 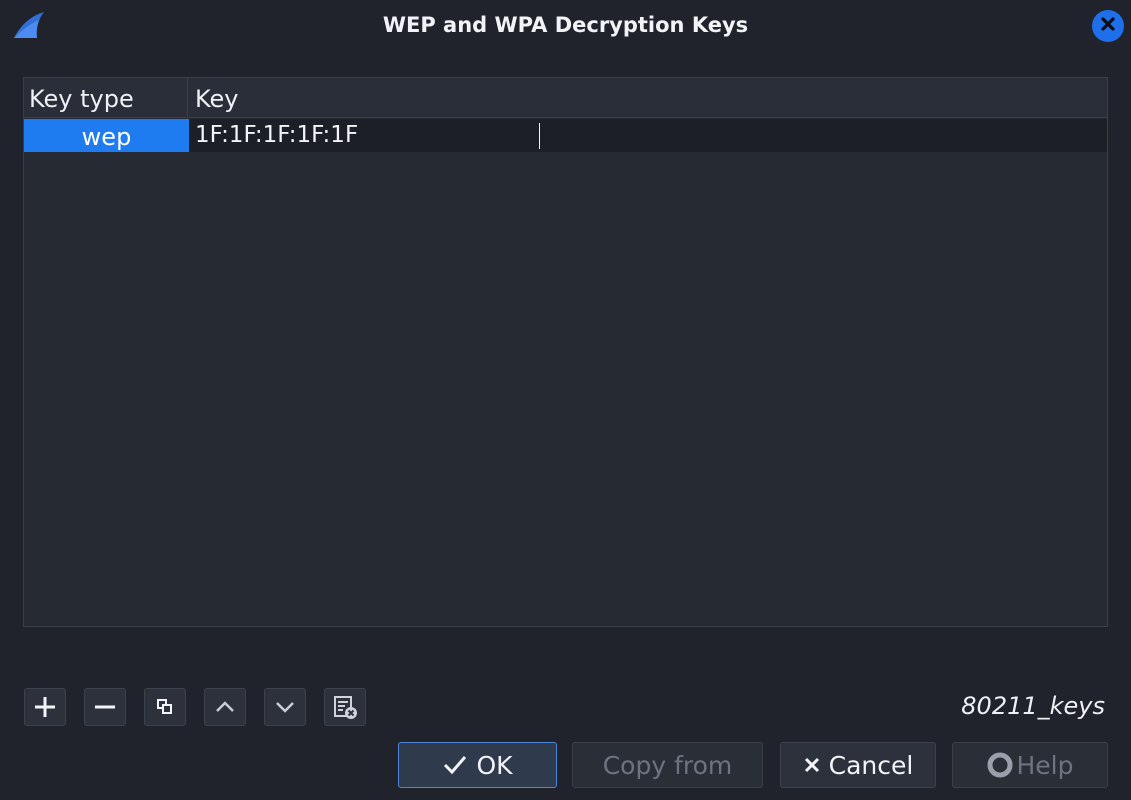 I want to click on chevron-up-icon, so click(x=225, y=707).